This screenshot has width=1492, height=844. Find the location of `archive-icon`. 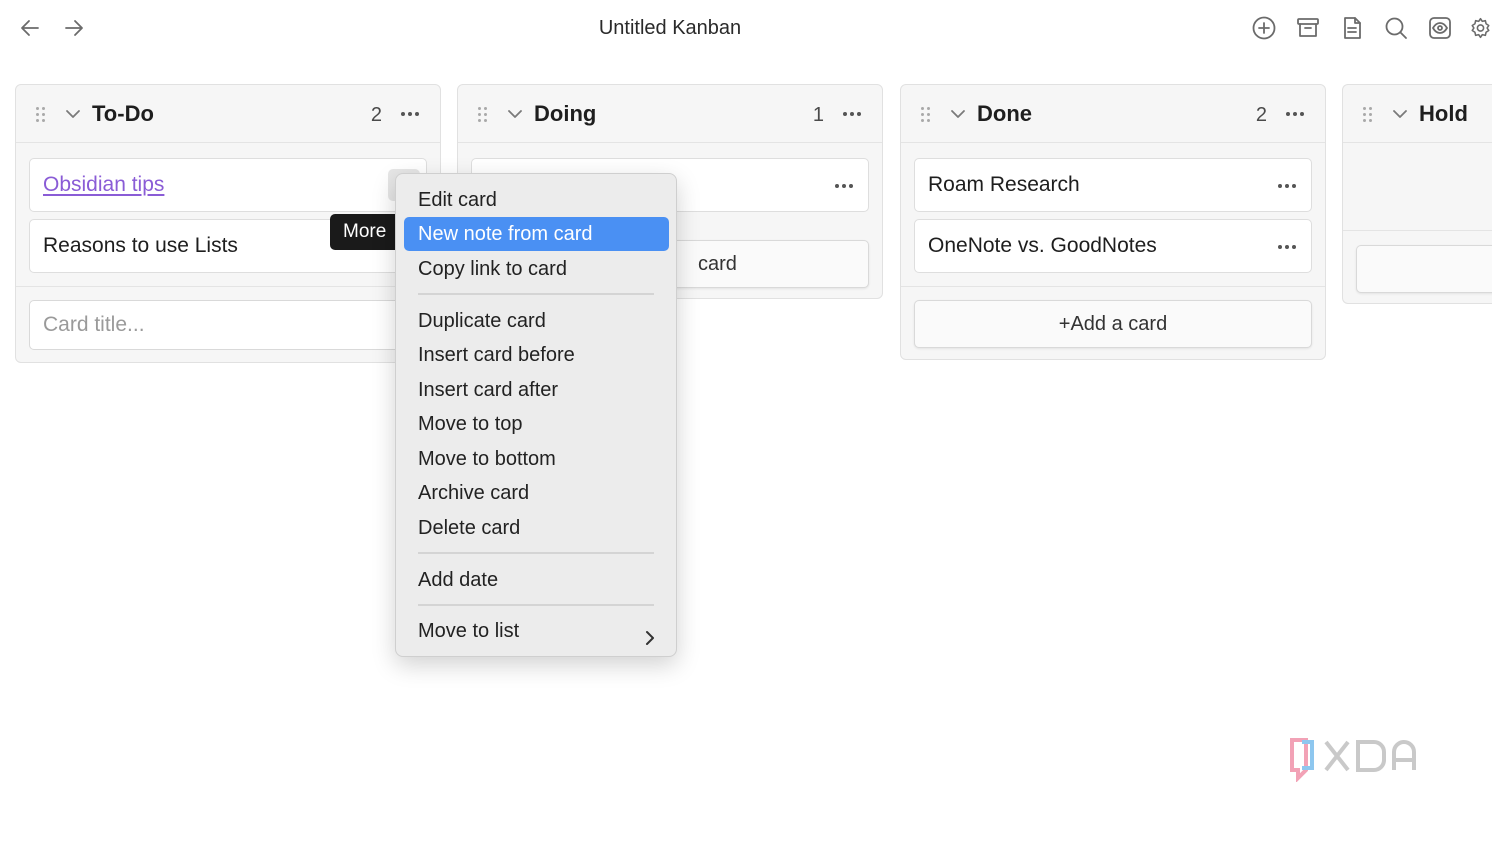

archive-icon is located at coordinates (1308, 27).